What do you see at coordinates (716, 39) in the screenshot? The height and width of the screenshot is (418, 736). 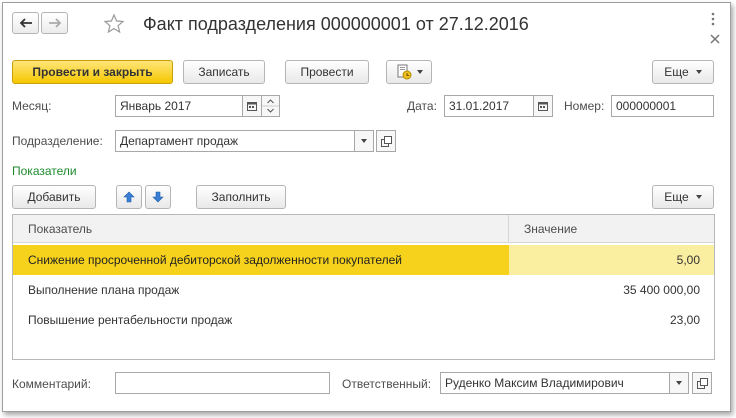 I see `close-icon` at bounding box center [716, 39].